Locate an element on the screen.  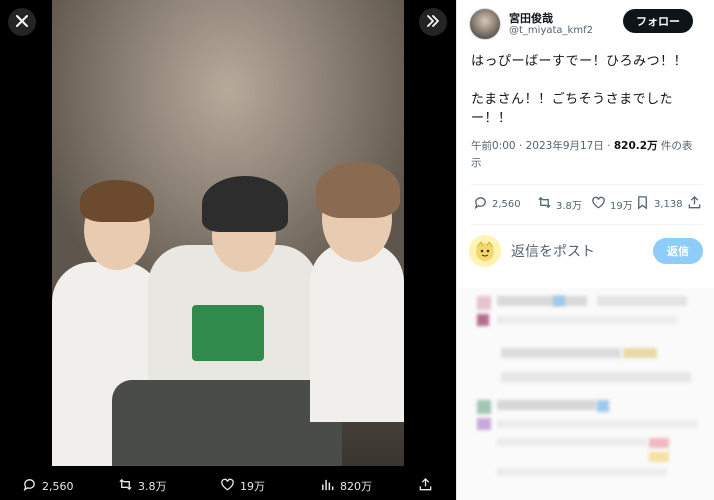
bookmark-button: 3,138 is located at coordinates (659, 204).